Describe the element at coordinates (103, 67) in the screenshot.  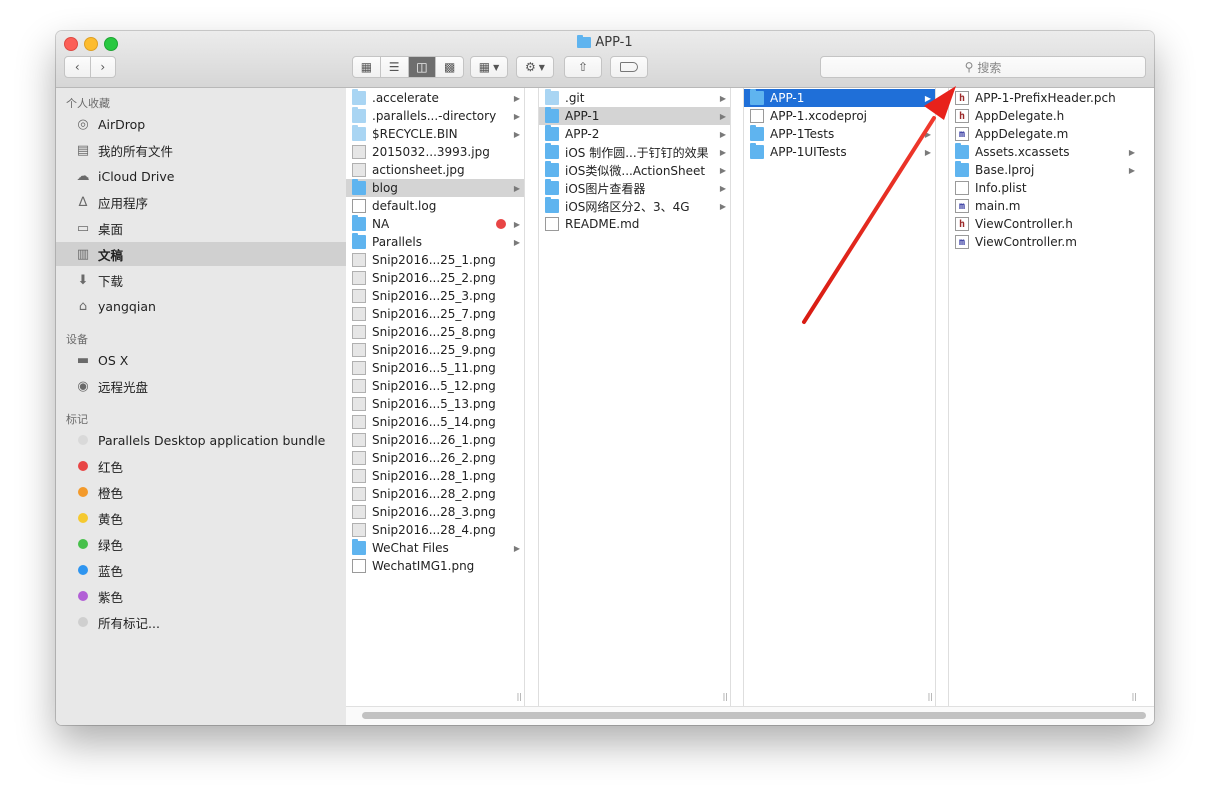
I see `forward-button: ›` at that location.